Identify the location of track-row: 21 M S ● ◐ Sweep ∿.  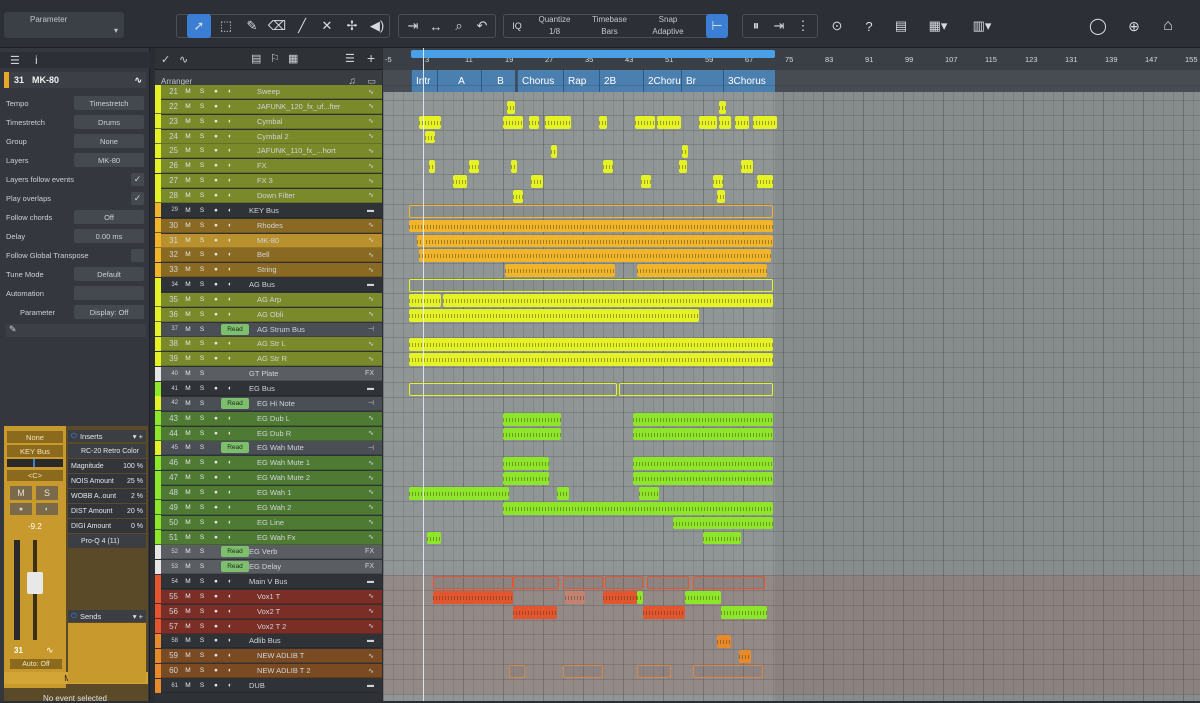
(268, 91).